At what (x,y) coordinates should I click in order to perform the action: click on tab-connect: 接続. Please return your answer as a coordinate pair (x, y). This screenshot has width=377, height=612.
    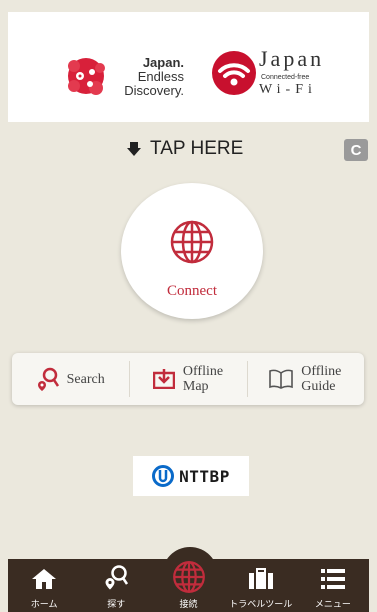
    Looking at the image, I should click on (188, 585).